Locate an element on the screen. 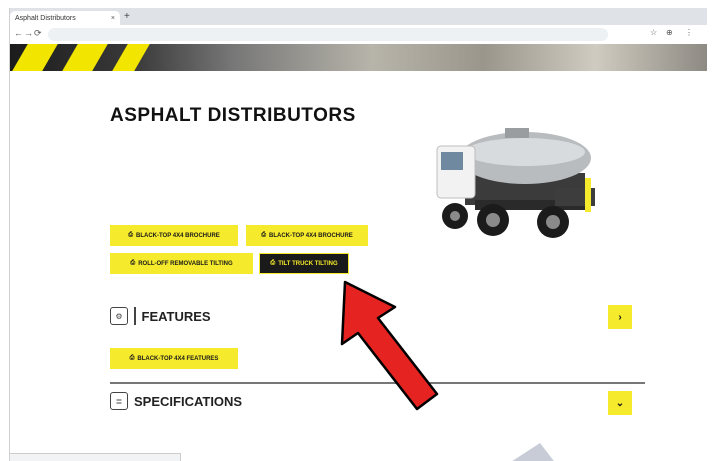 The image size is (713, 461). red-arrow-annotation is located at coordinates (389, 345).